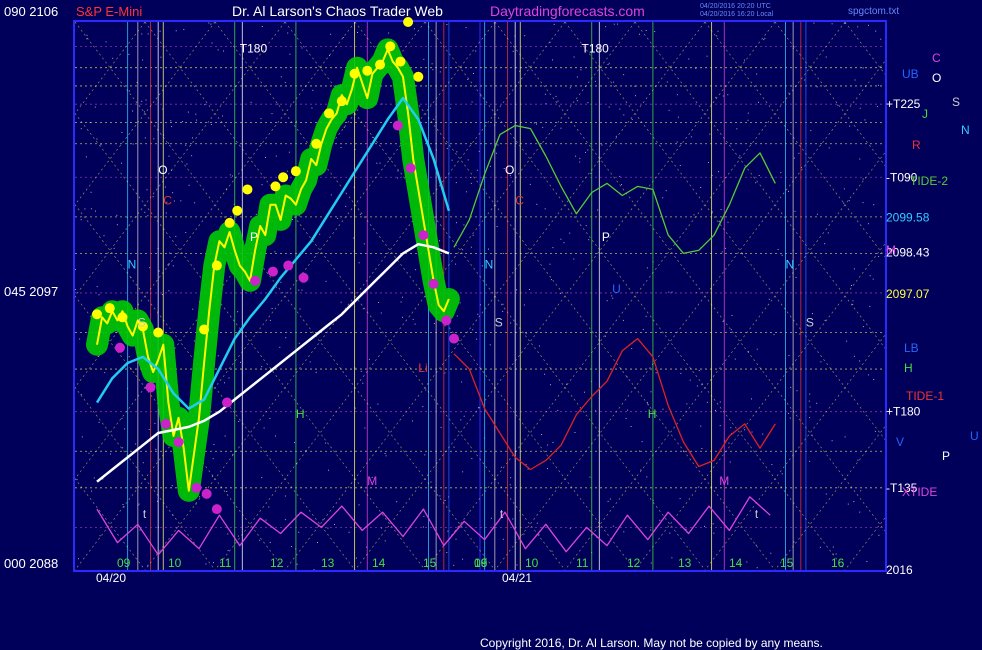  What do you see at coordinates (956, 102) in the screenshot?
I see `right-tag-label: S` at bounding box center [956, 102].